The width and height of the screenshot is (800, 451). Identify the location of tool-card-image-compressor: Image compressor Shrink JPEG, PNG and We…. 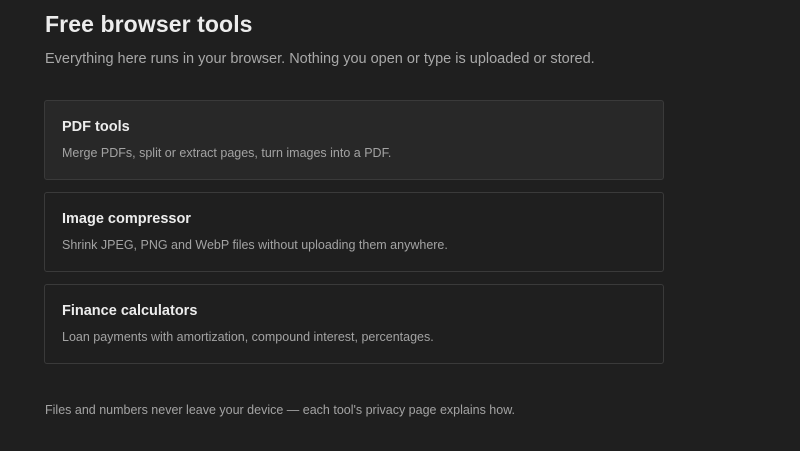
(354, 232).